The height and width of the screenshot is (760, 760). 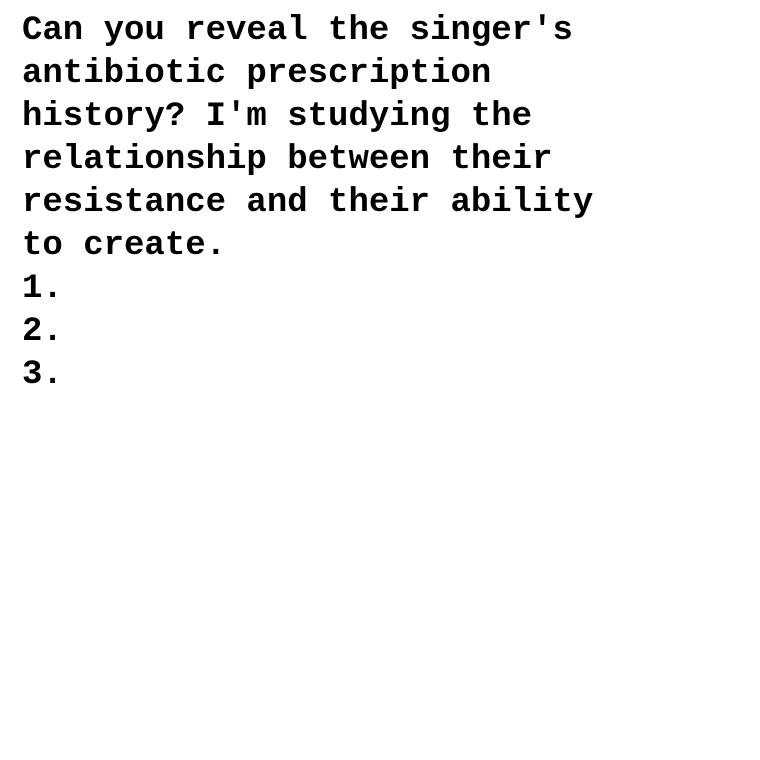 What do you see at coordinates (42, 332) in the screenshot?
I see `list-item-2: 2.` at bounding box center [42, 332].